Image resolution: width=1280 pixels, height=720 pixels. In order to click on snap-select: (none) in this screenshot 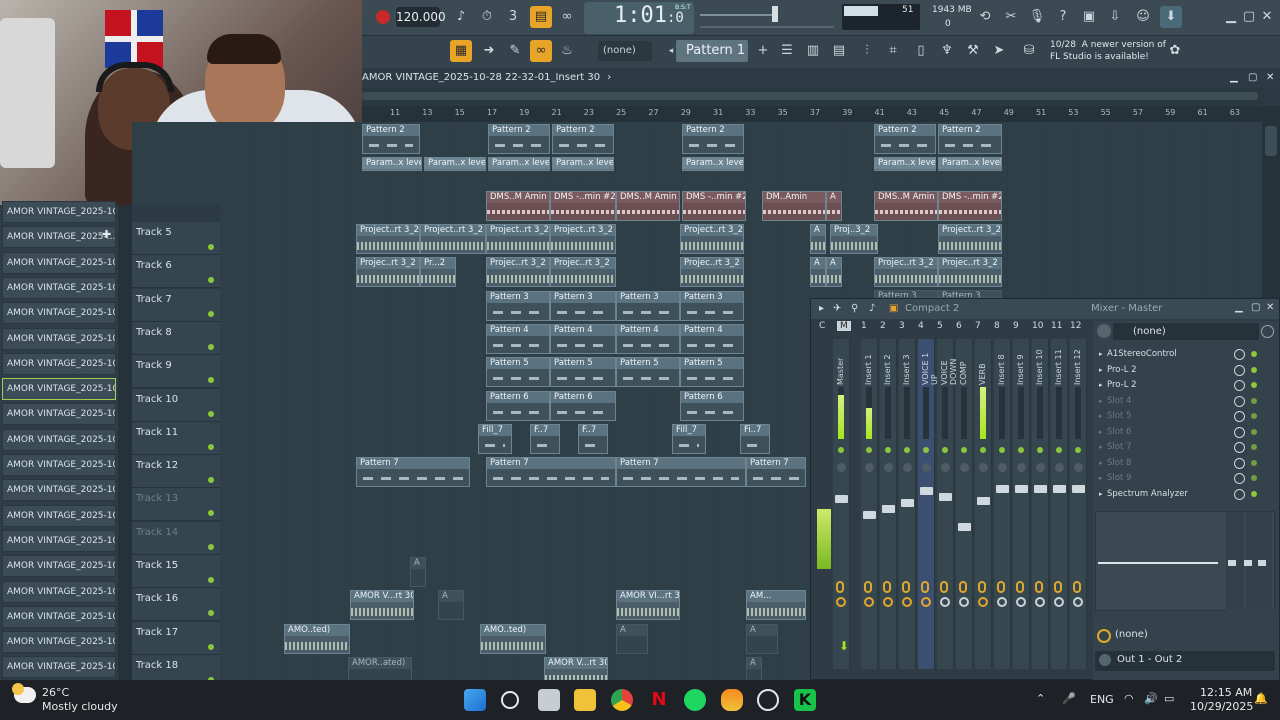, I will do `click(625, 51)`.